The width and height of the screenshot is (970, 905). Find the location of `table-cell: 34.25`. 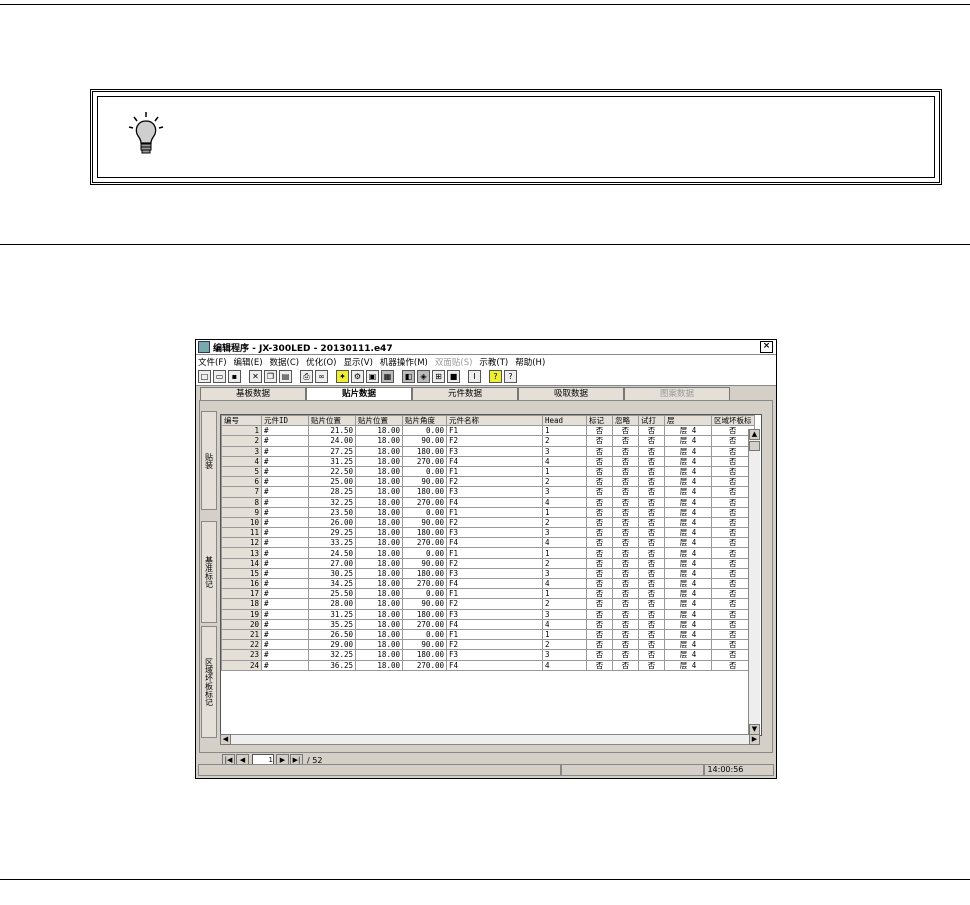

table-cell: 34.25 is located at coordinates (332, 583).